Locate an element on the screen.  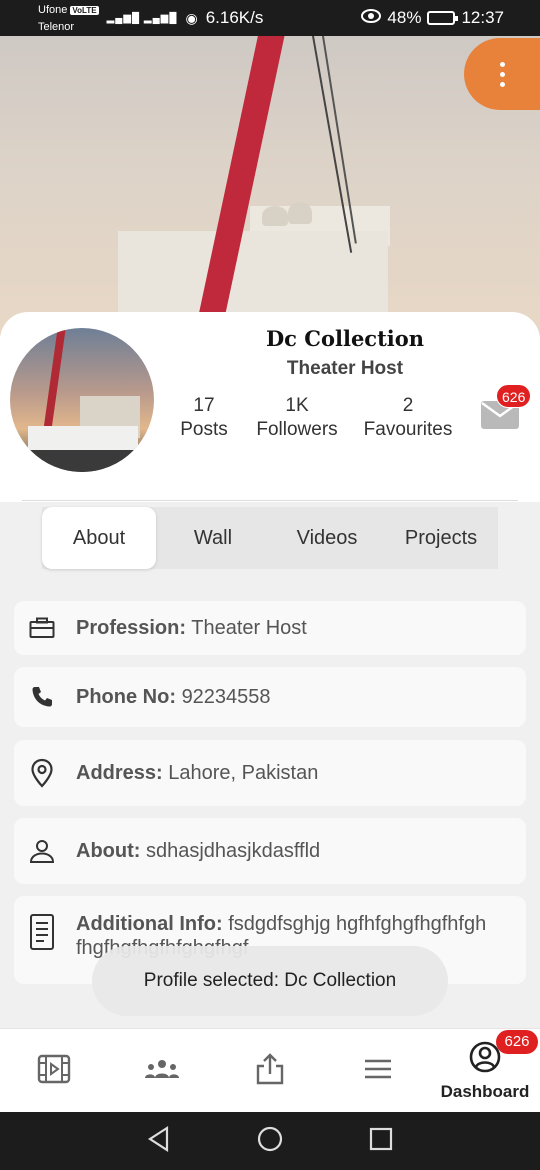
profession-value: Theater Host is located at coordinates (249, 628).